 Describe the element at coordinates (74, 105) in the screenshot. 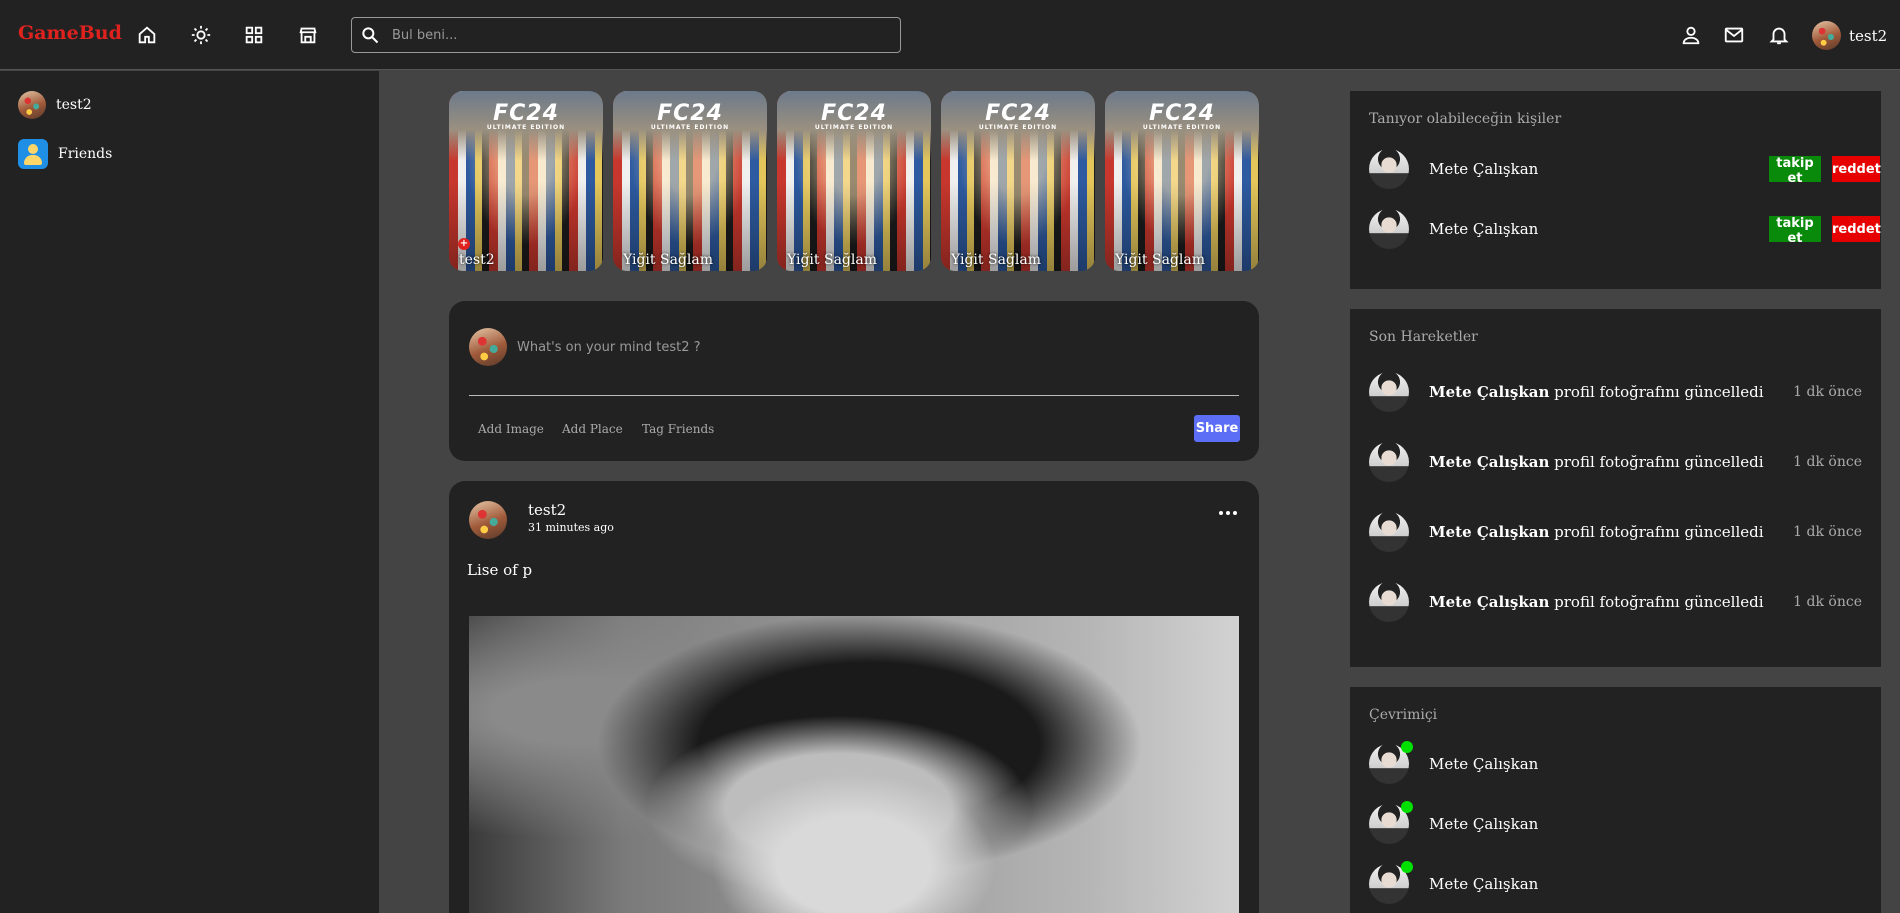

I see `sidebar-item-label: test2` at that location.